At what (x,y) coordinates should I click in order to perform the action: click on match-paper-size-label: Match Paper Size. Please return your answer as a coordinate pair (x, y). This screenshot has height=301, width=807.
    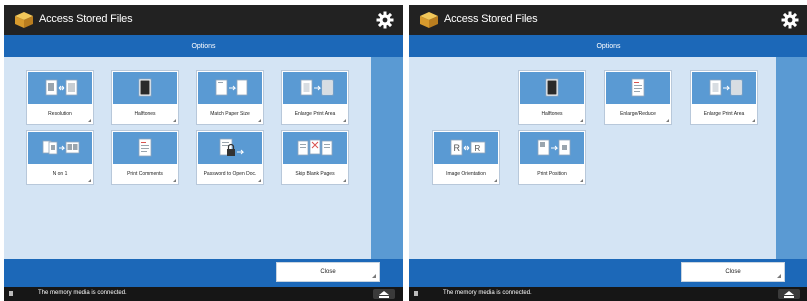
    Looking at the image, I should click on (230, 114).